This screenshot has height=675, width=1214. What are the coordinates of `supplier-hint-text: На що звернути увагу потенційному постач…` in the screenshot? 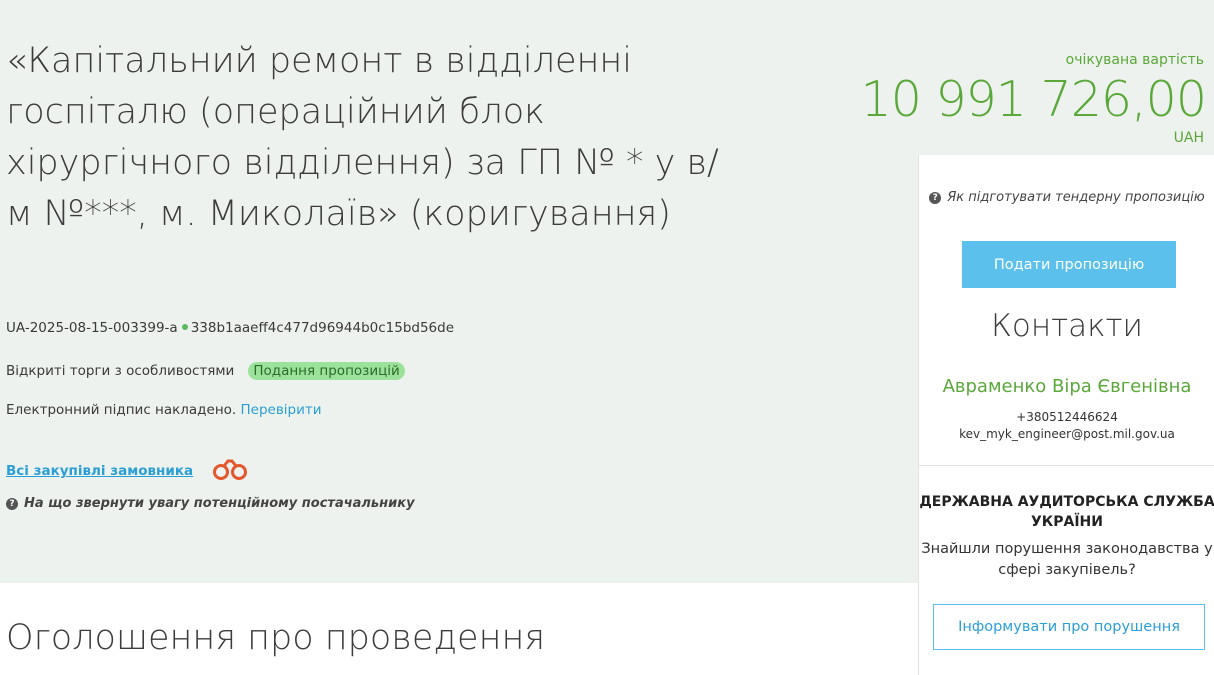 It's located at (219, 503).